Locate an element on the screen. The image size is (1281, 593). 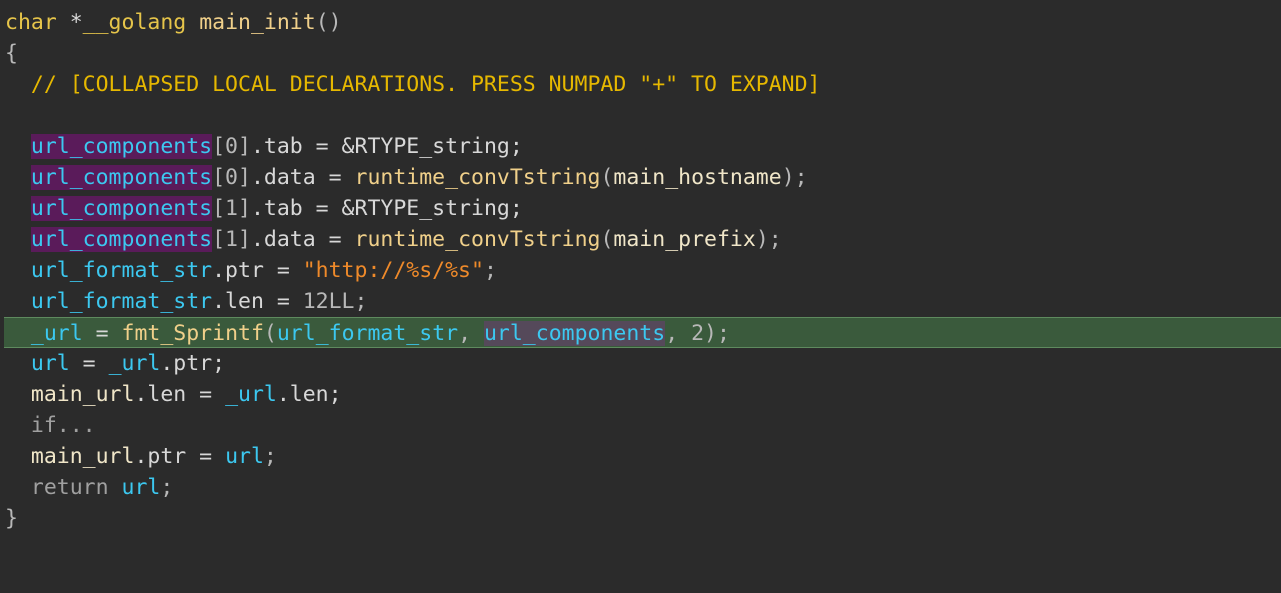
code-token: 2 is located at coordinates (698, 333).